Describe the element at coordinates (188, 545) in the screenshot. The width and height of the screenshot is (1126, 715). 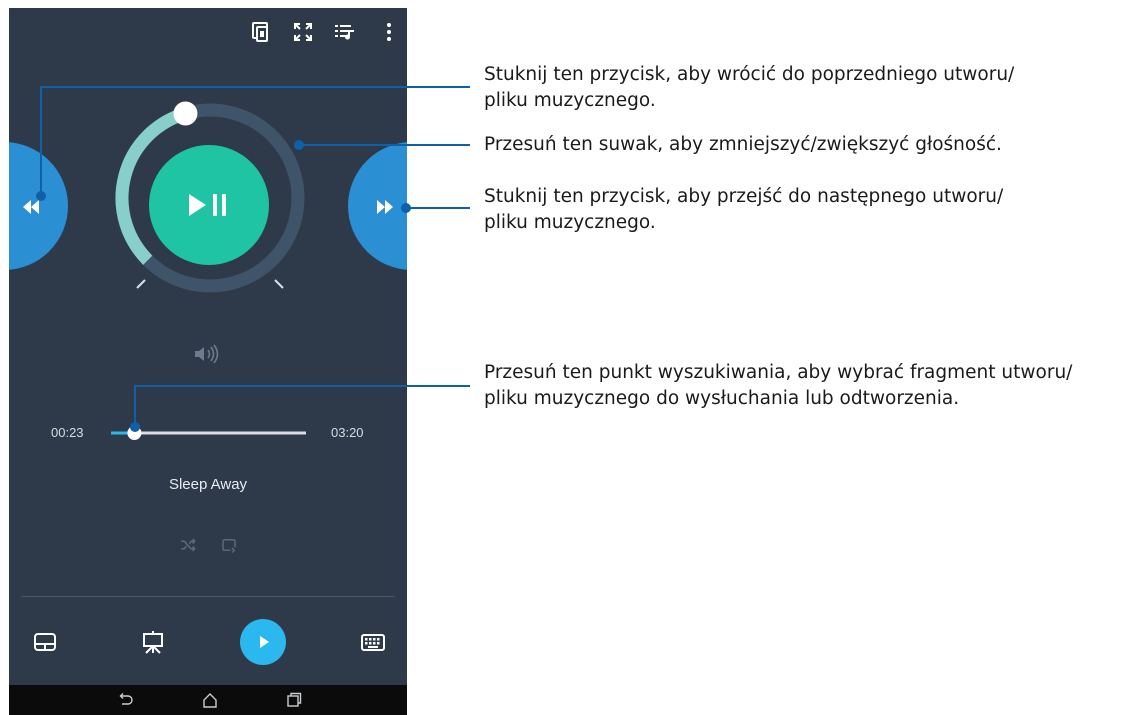
I see `shuffle-icon` at that location.